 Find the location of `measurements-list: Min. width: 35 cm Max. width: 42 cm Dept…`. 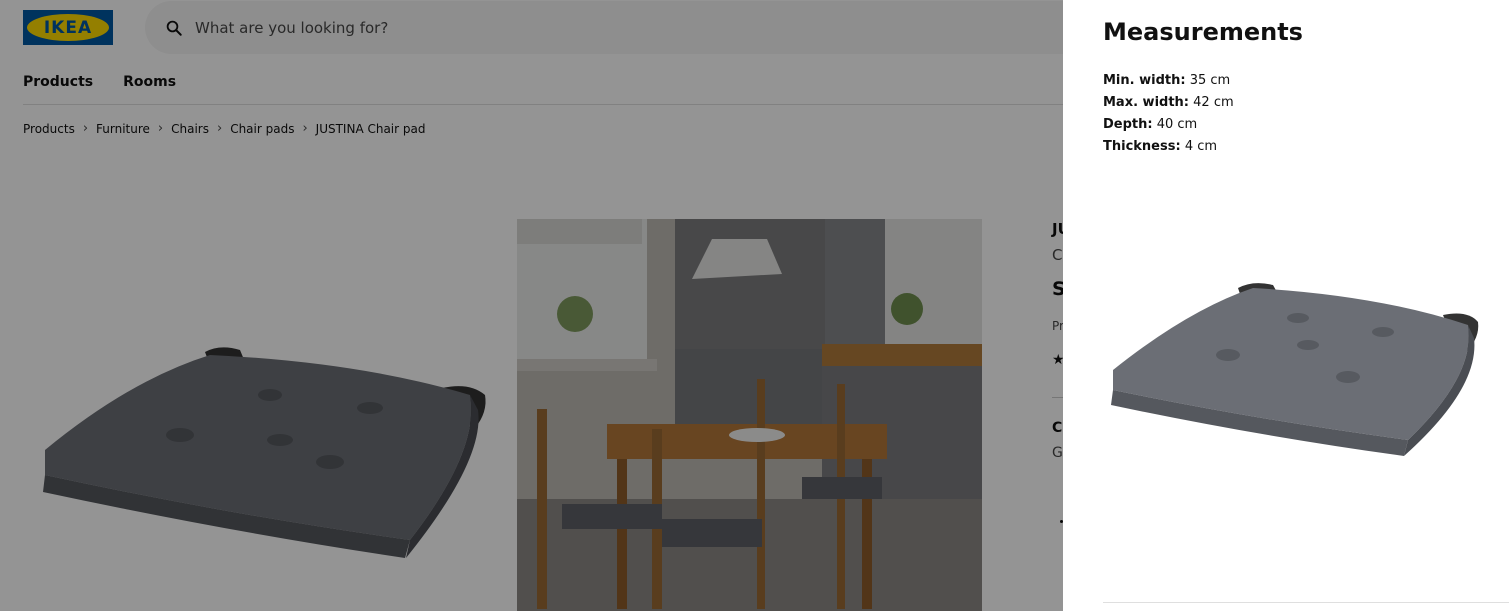

measurements-list: Min. width: 35 cm Max. width: 42 cm Dept… is located at coordinates (1168, 114).